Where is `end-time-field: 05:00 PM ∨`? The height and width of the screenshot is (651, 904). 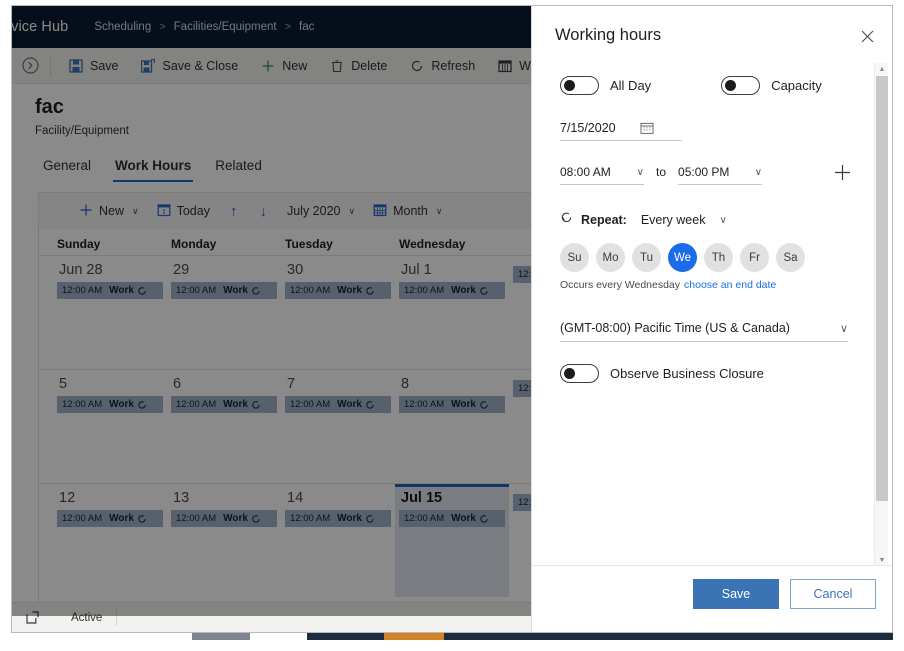 end-time-field: 05:00 PM ∨ is located at coordinates (720, 175).